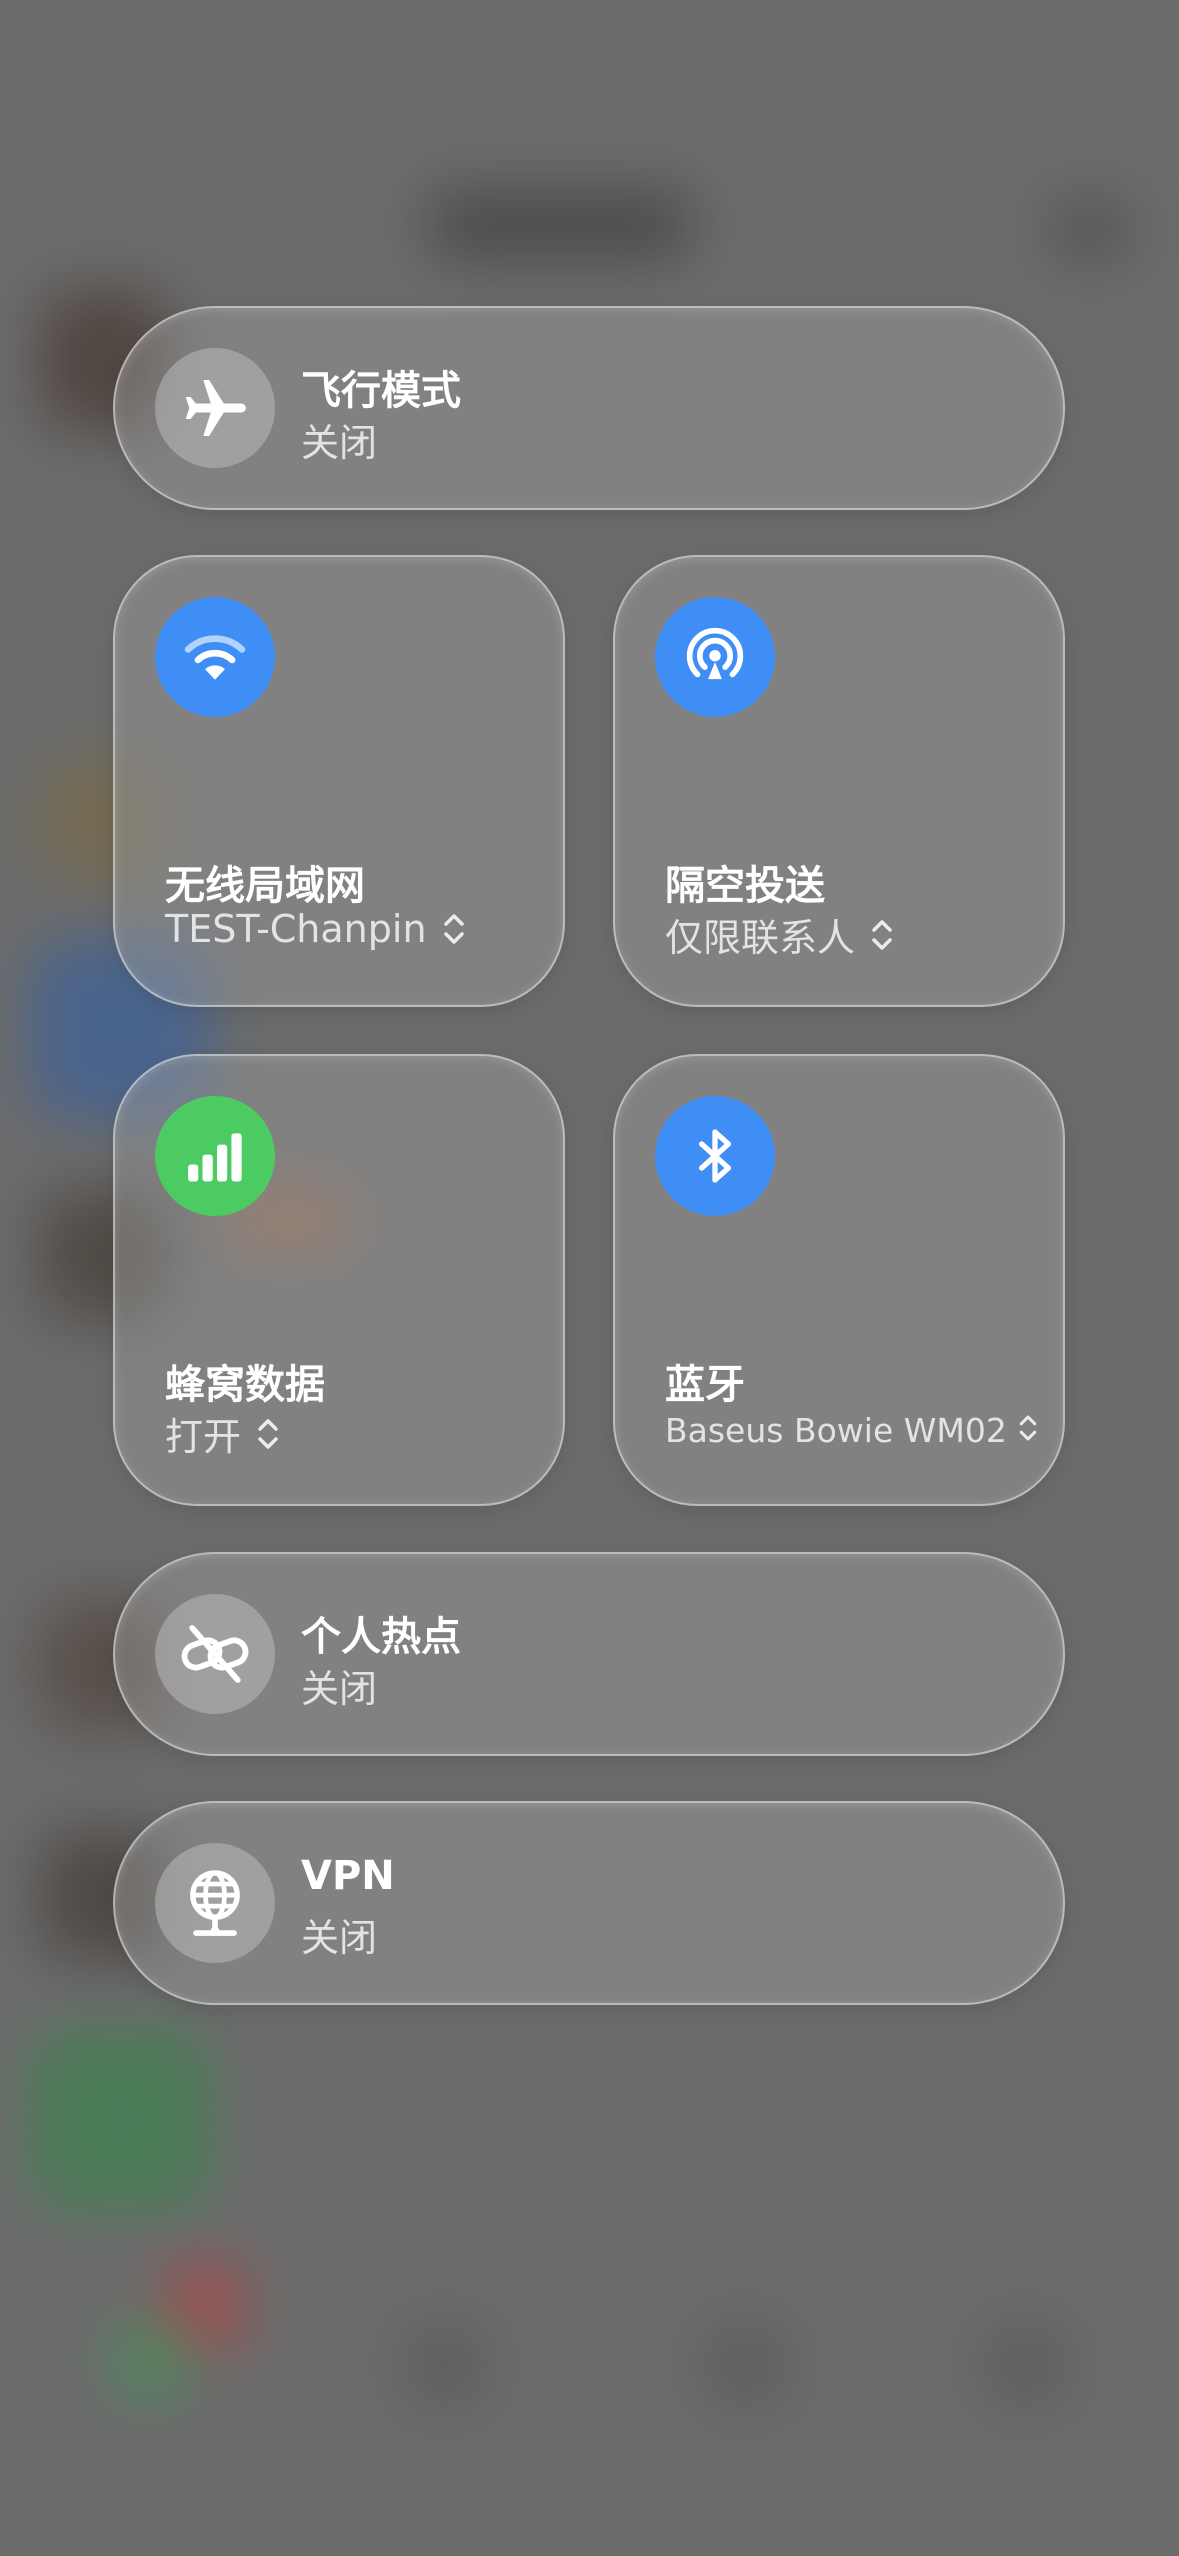 This screenshot has height=2556, width=1179. What do you see at coordinates (381, 1637) in the screenshot?
I see `hotspot-title: 个人热点` at bounding box center [381, 1637].